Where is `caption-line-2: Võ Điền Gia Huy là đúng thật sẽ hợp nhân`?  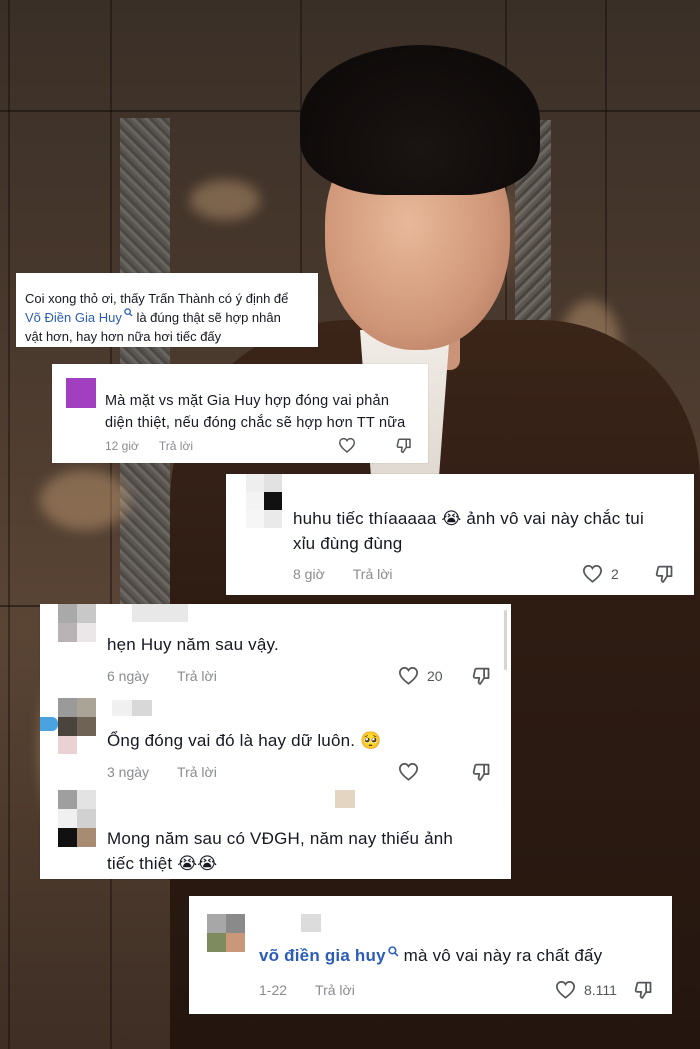 caption-line-2: Võ Điền Gia Huy là đúng thật sẽ hợp nhân is located at coordinates (156, 317).